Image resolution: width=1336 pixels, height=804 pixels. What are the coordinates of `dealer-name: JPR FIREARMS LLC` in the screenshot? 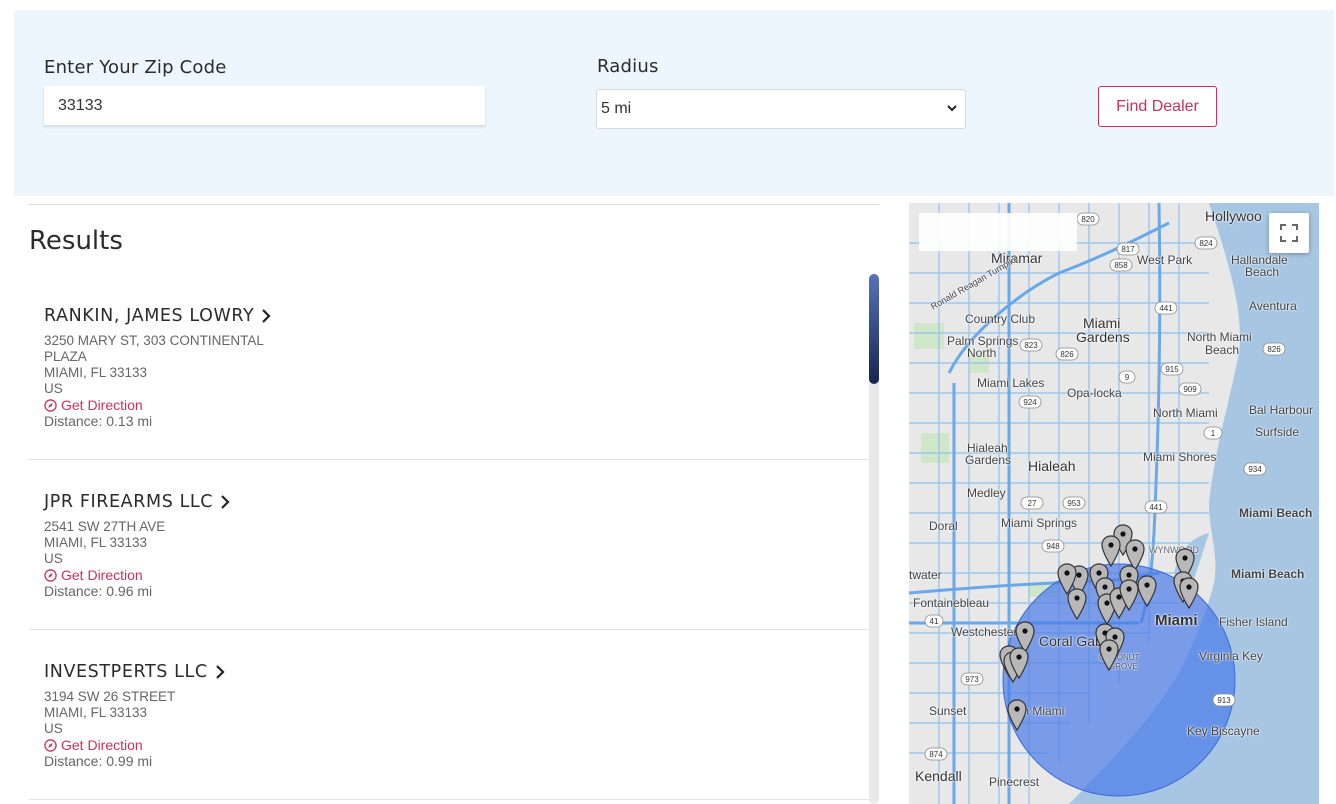 It's located at (129, 502).